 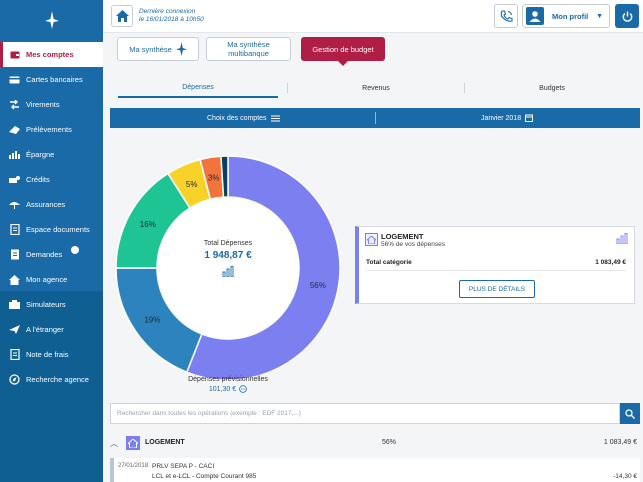 I want to click on search-icon, so click(x=630, y=413).